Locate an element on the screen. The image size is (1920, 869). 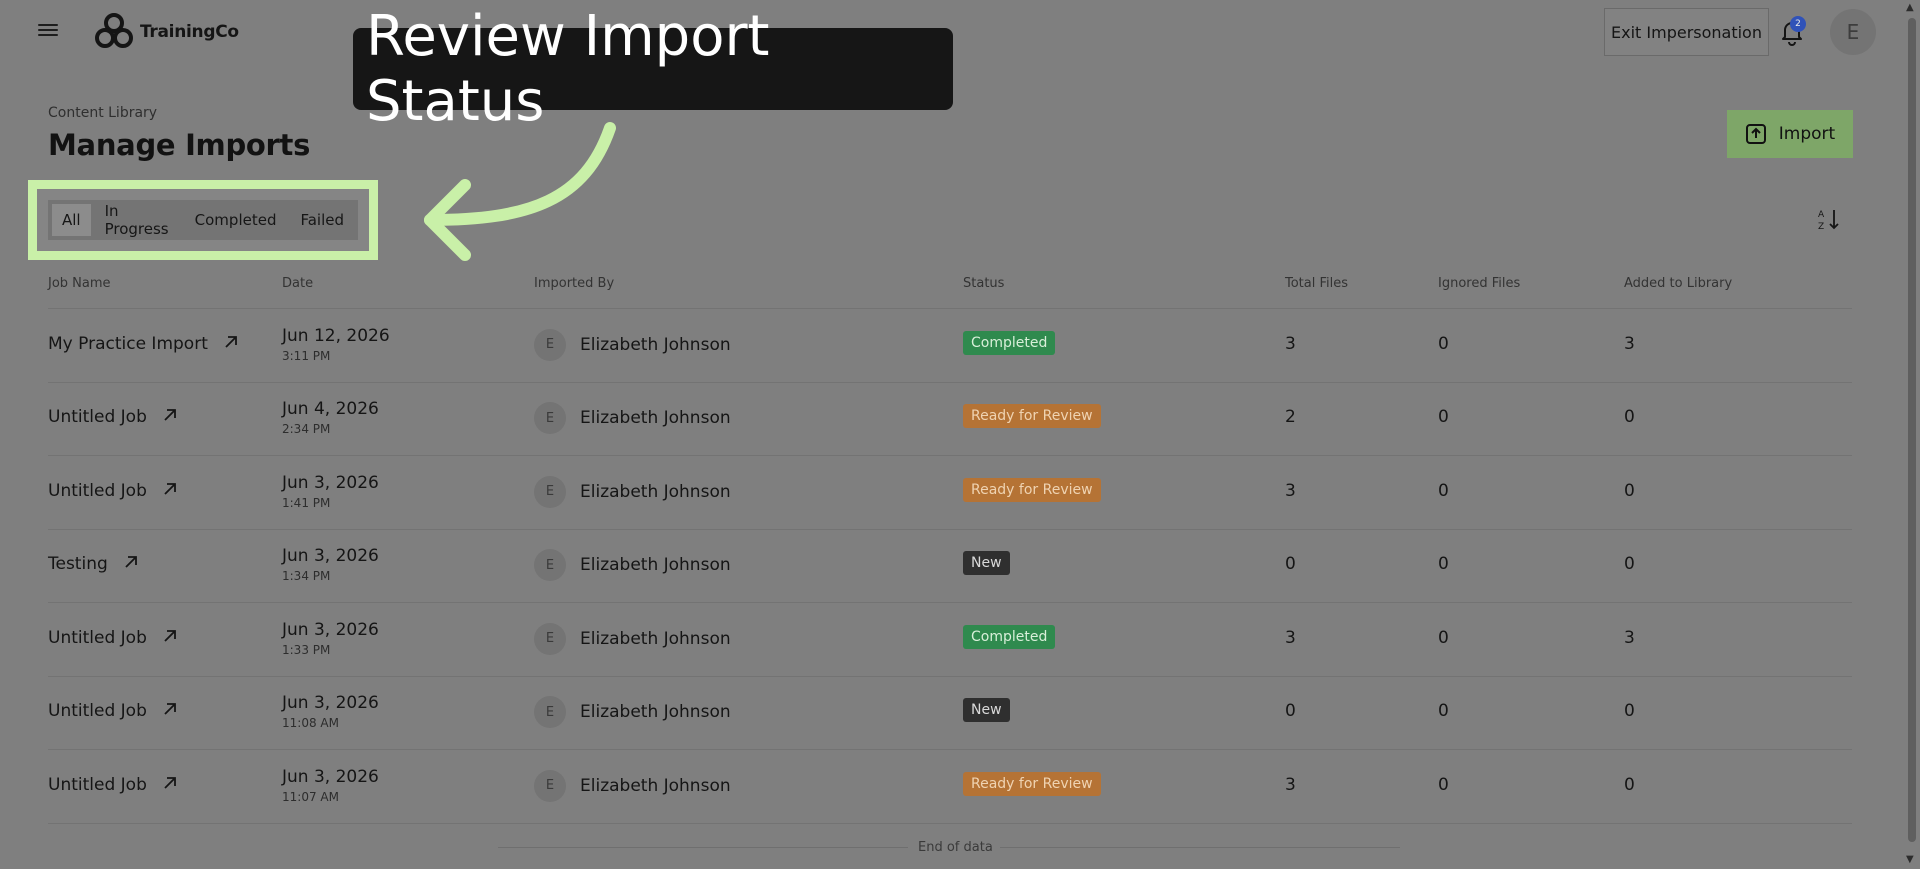
svg-text: A is located at coordinates (1821, 215).